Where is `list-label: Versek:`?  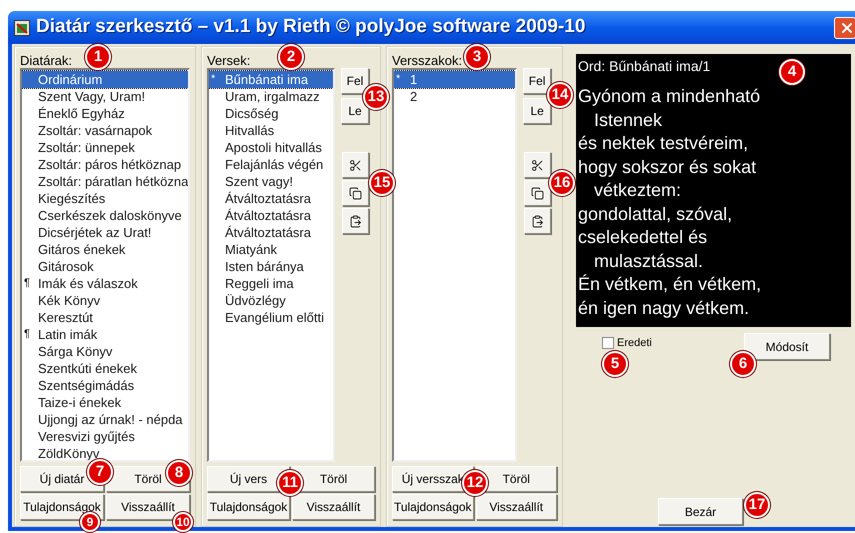 list-label: Versek: is located at coordinates (228, 60).